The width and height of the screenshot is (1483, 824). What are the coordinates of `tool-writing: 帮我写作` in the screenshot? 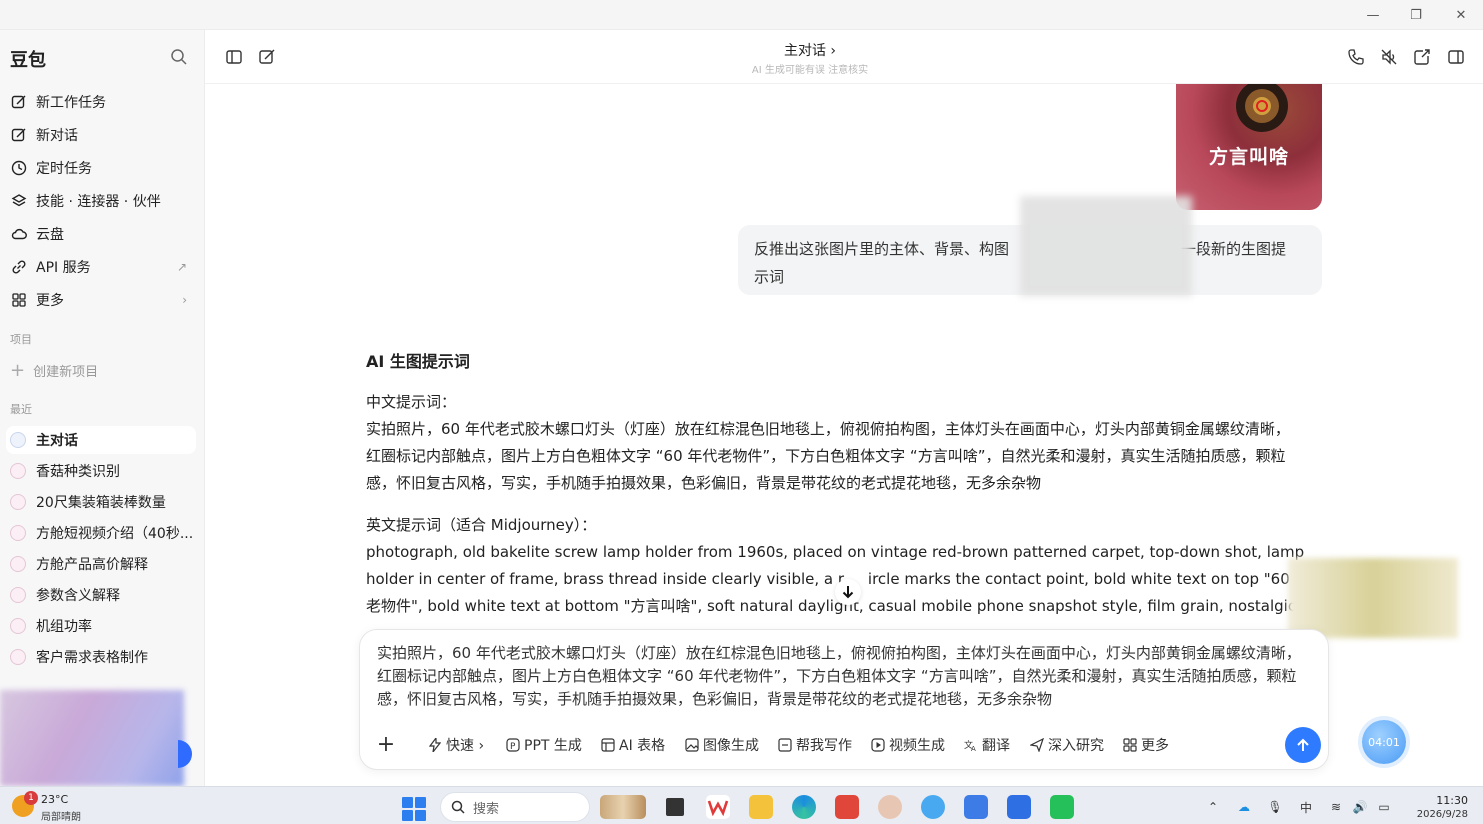 It's located at (815, 745).